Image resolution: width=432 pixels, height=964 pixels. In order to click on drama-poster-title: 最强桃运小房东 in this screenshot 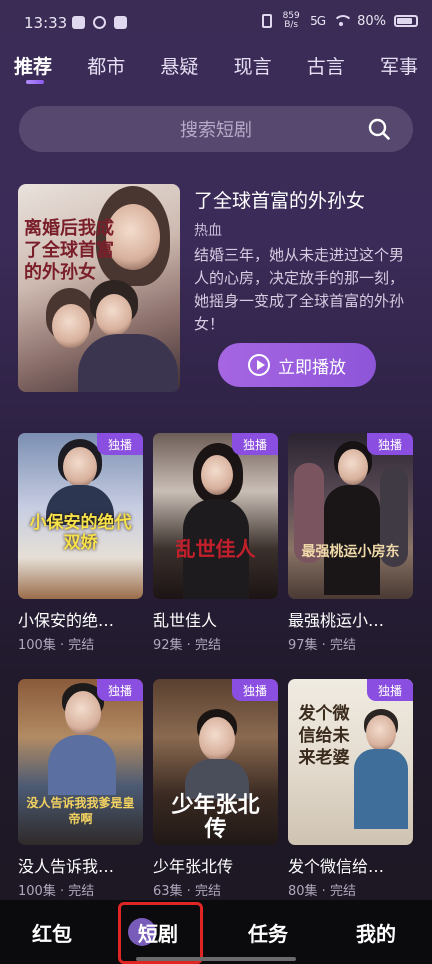, I will do `click(350, 552)`.